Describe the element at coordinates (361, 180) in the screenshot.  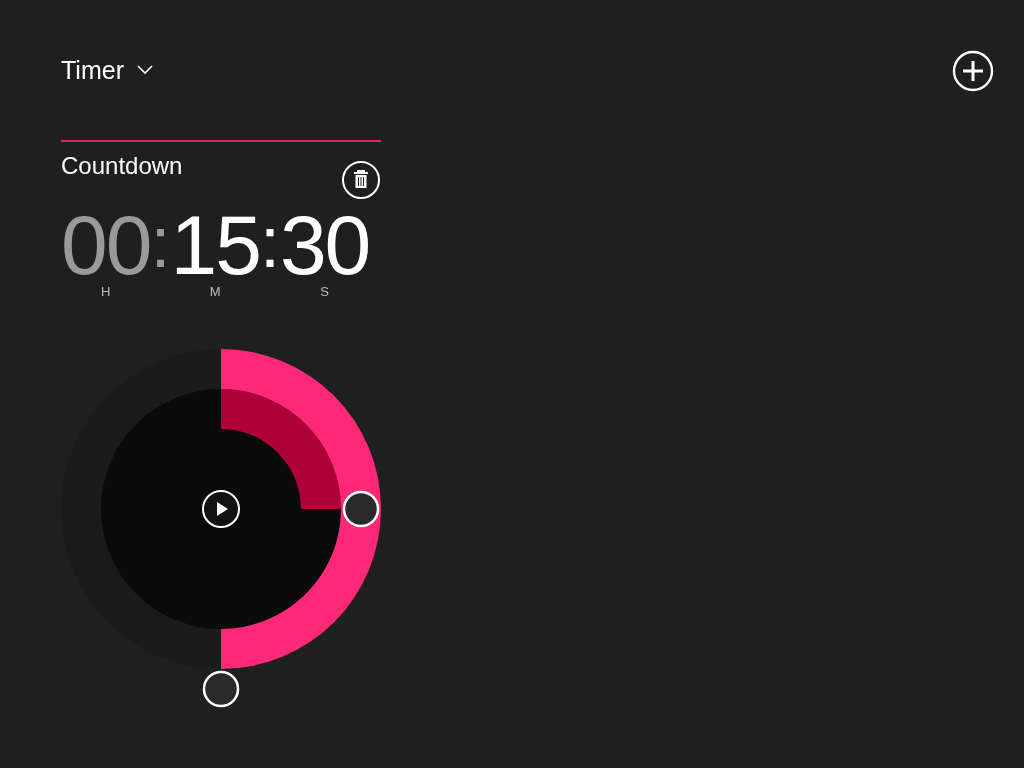
I see `delete-icon` at that location.